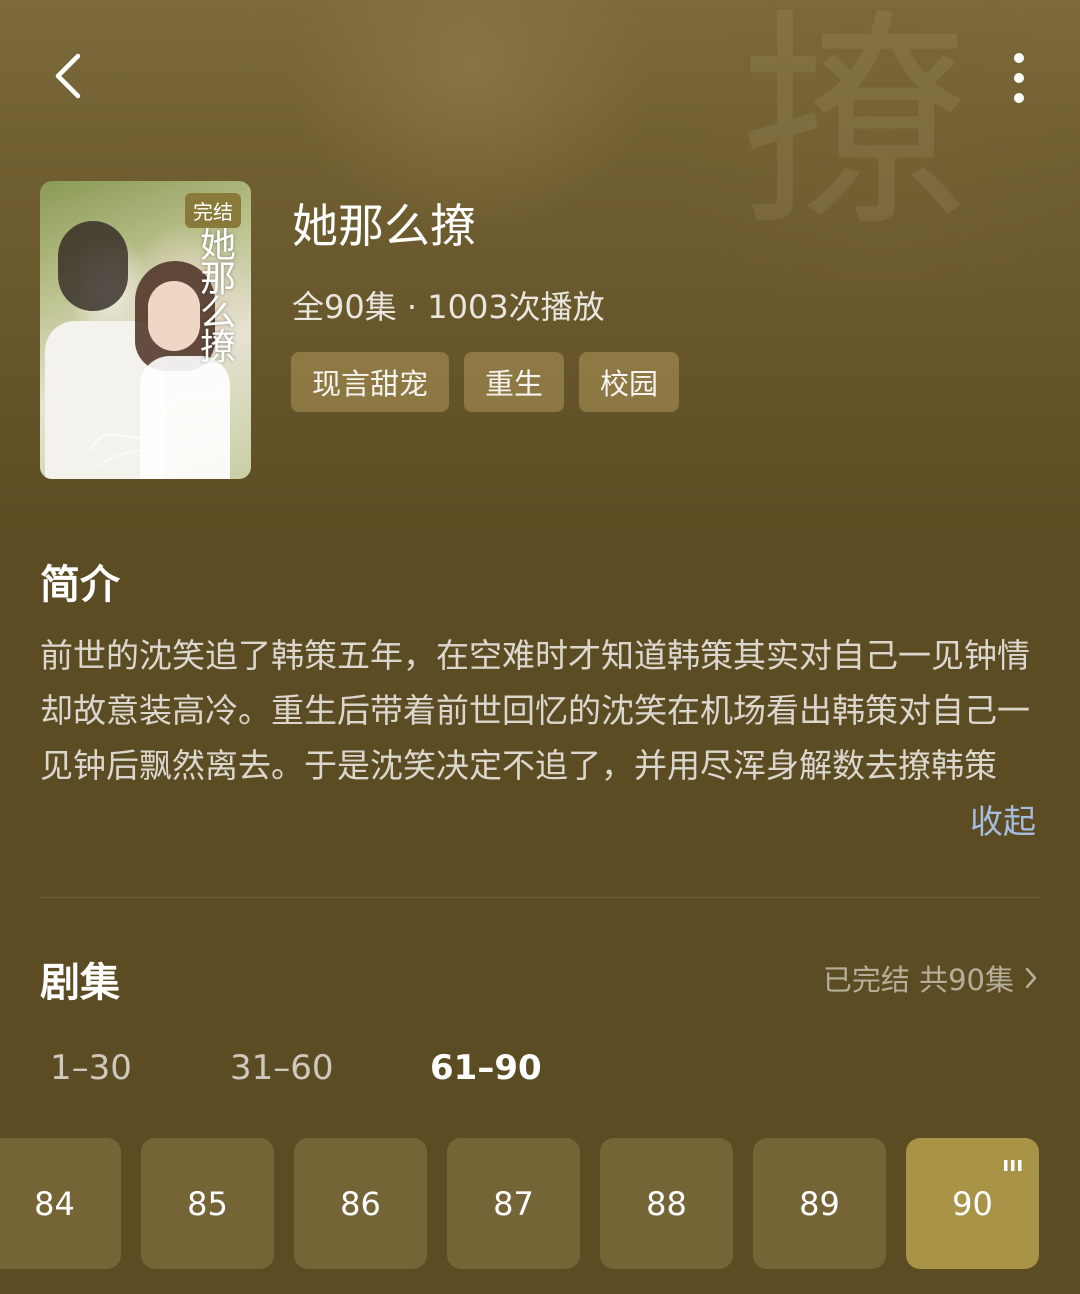 The image size is (1080, 1294). I want to click on episode-button-current: 90, so click(972, 1203).